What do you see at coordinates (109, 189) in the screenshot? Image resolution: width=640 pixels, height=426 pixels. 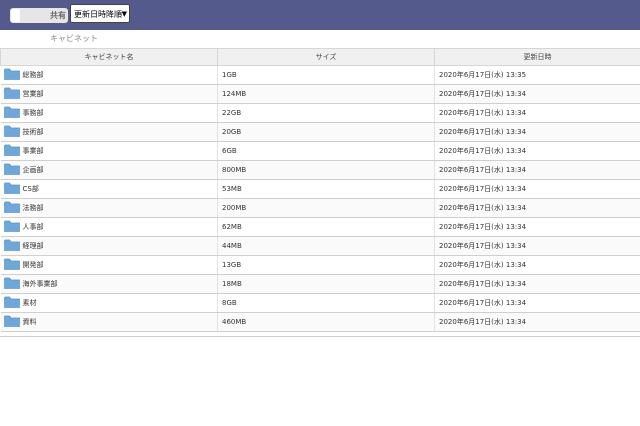 I see `cabinet-name-cell: CS部` at bounding box center [109, 189].